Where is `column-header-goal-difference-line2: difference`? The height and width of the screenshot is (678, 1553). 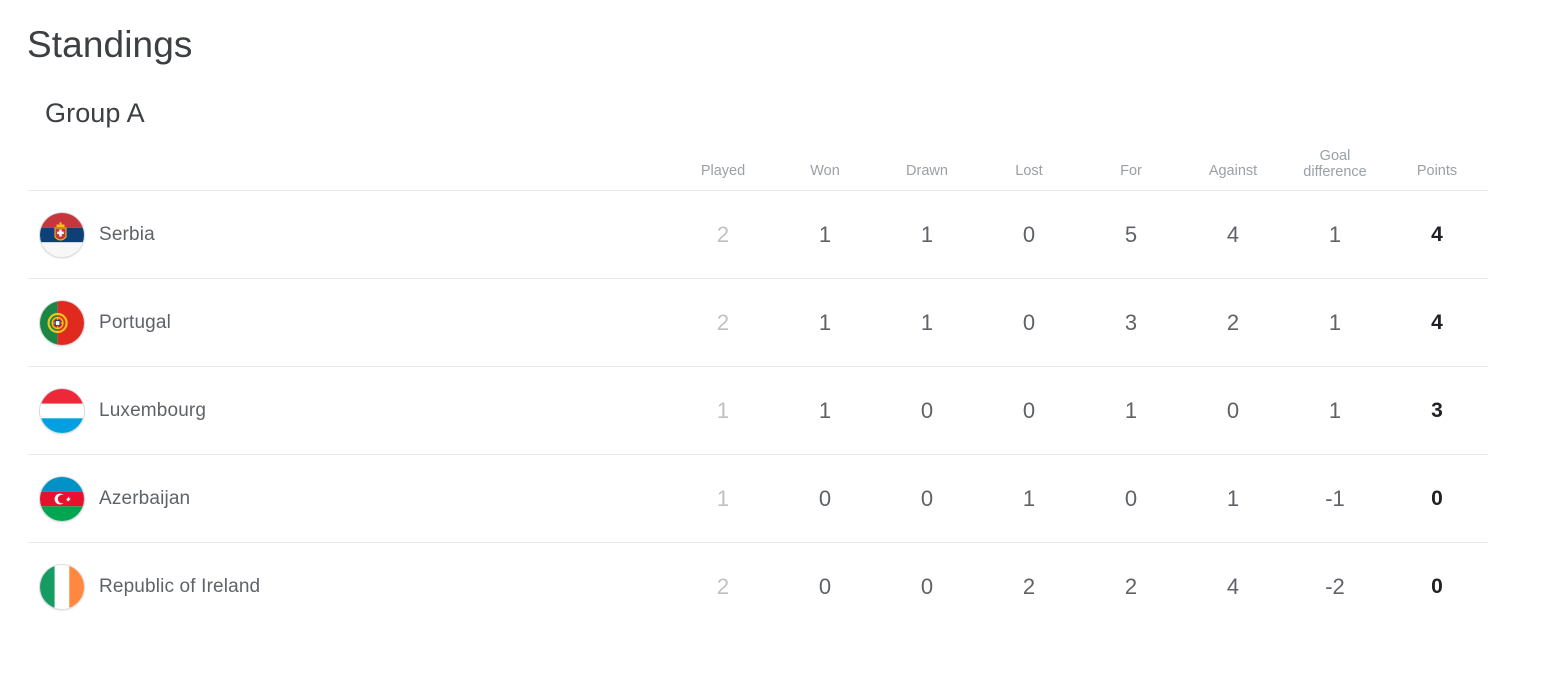 column-header-goal-difference-line2: difference is located at coordinates (1335, 172).